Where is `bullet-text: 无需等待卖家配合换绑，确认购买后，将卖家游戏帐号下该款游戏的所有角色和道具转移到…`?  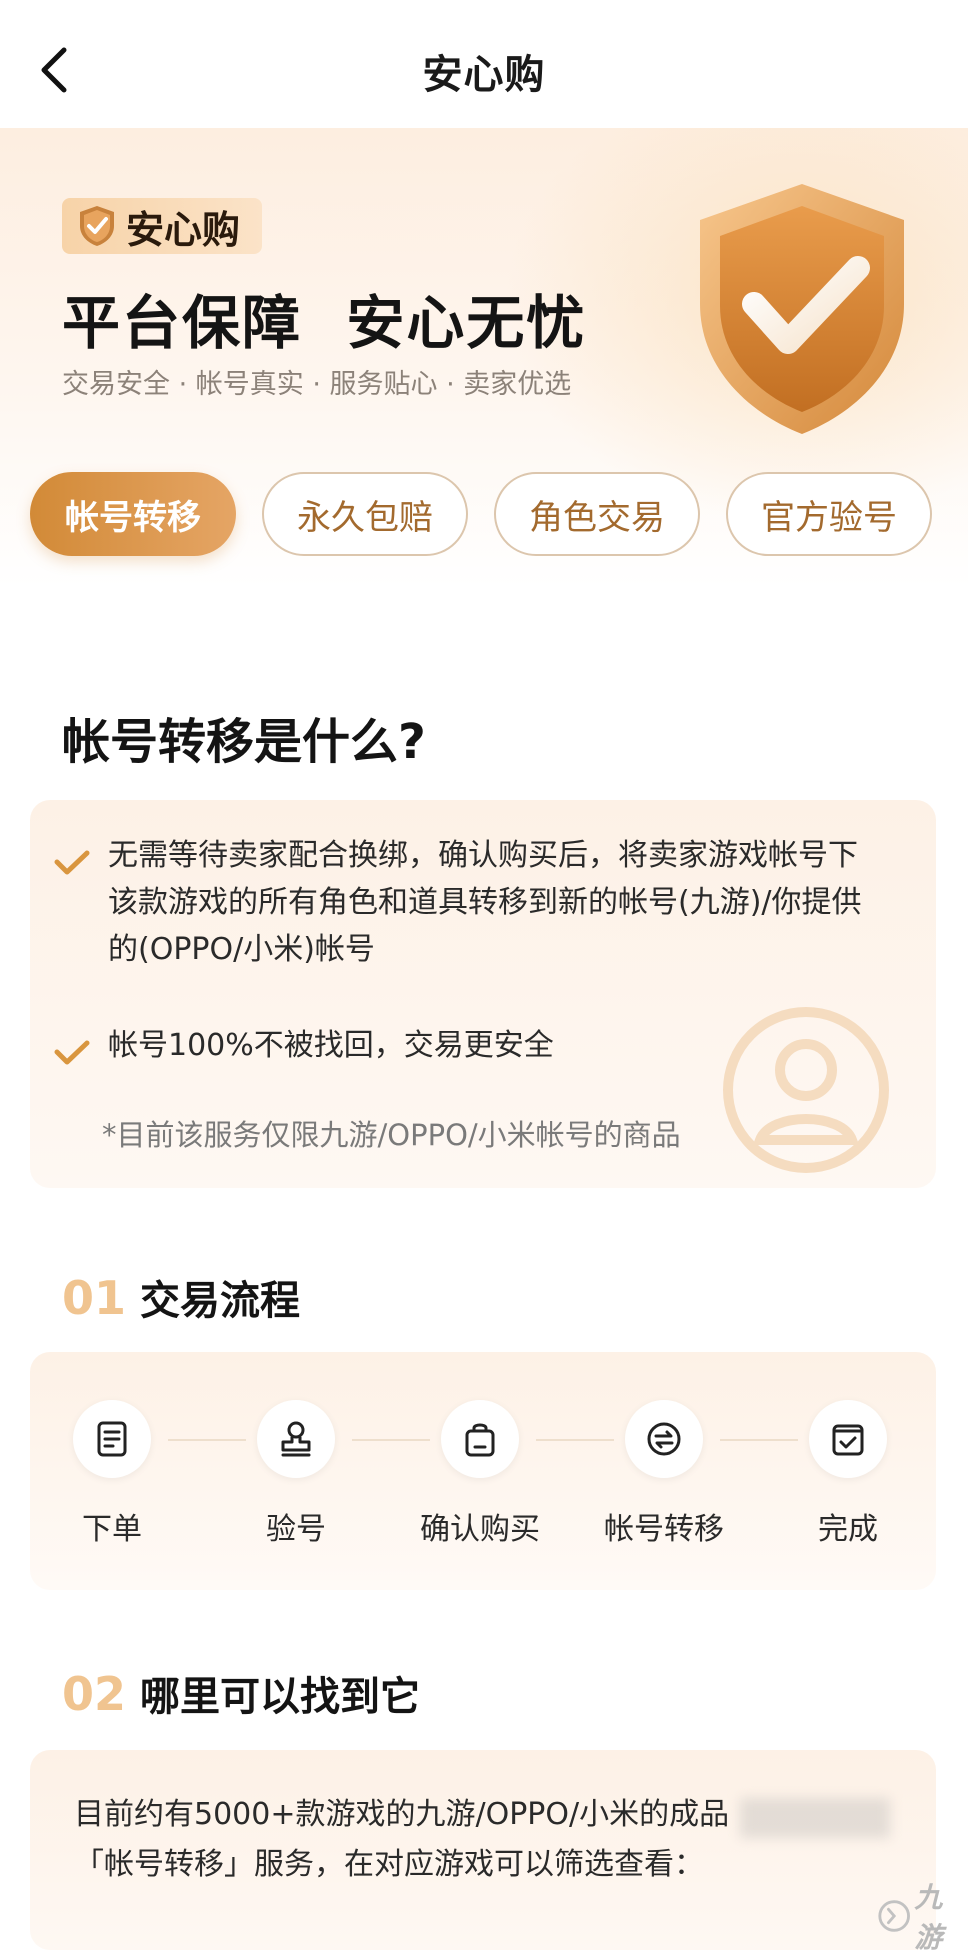 bullet-text: 无需等待卖家配合换绑，确认购买后，将卖家游戏帐号下该款游戏的所有角色和道具转移到… is located at coordinates (485, 902).